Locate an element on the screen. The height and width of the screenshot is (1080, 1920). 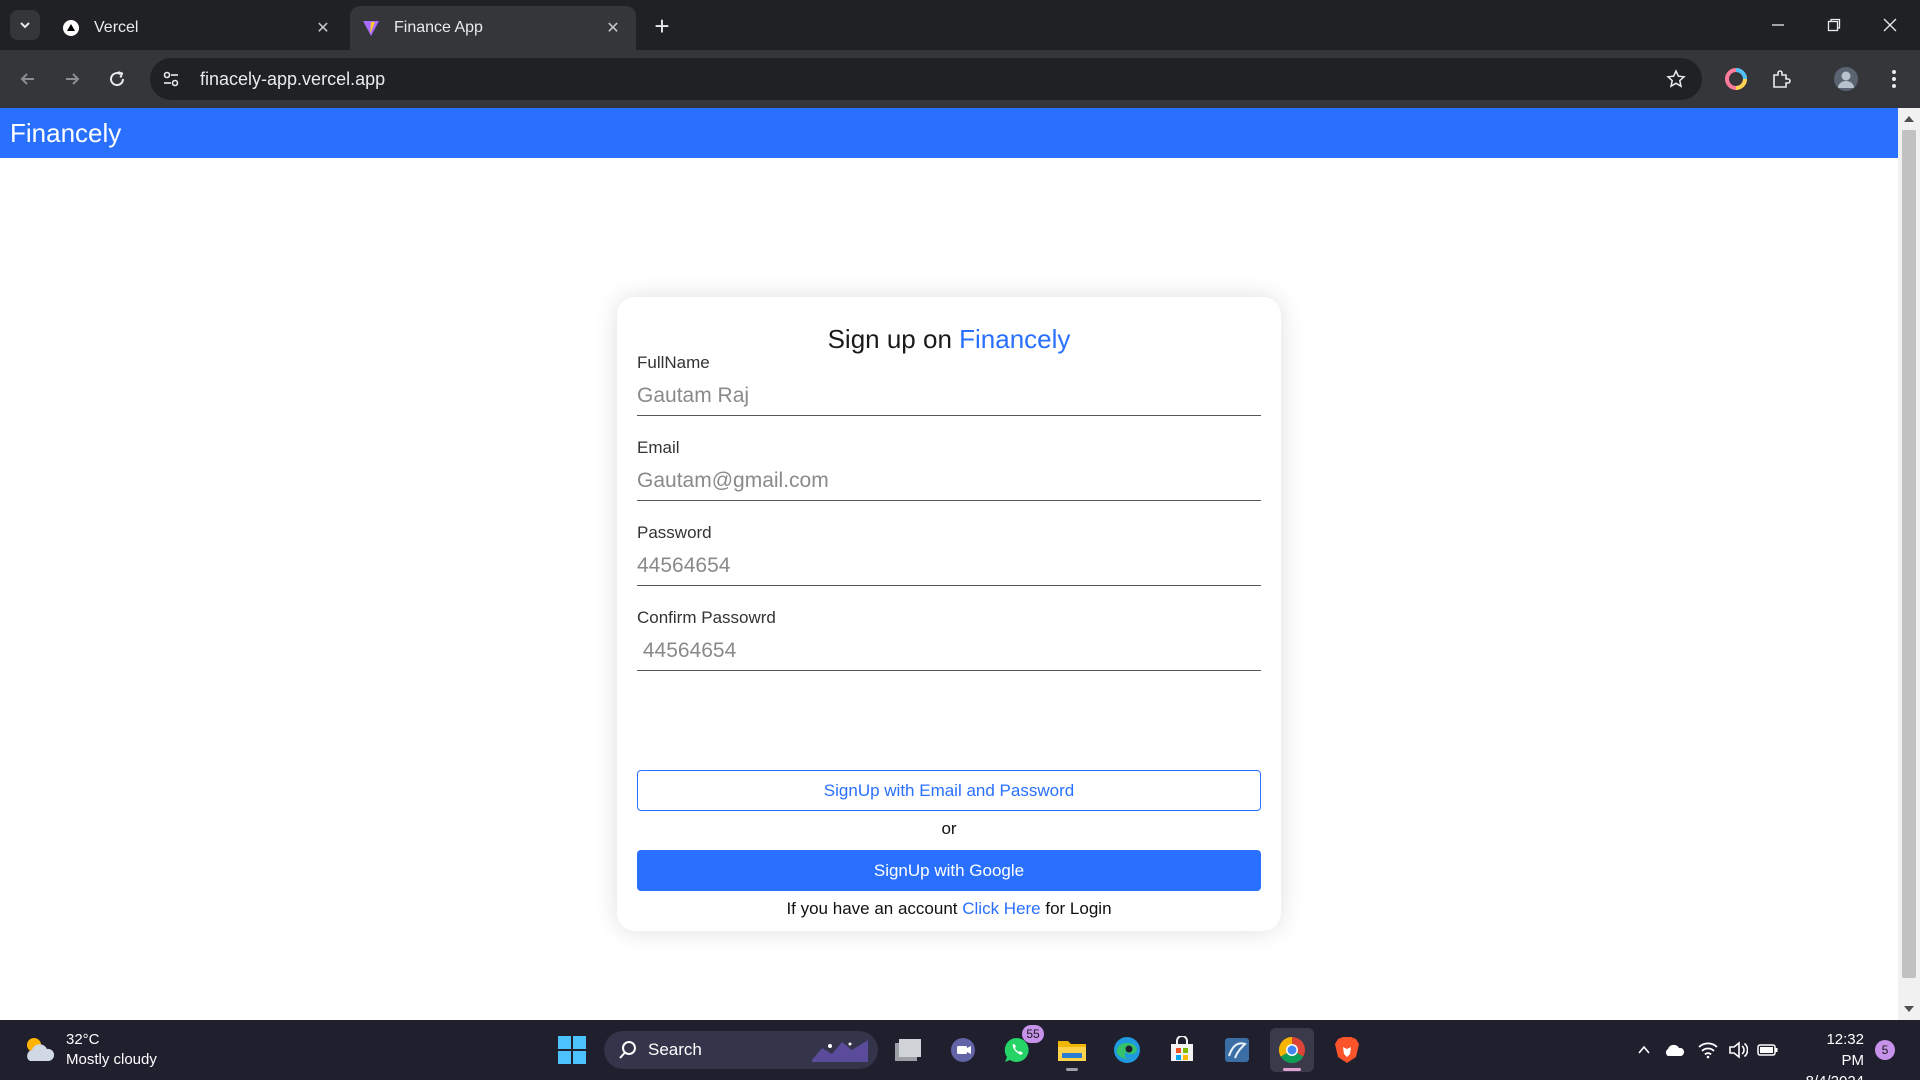
wifi-icon is located at coordinates (1708, 1050).